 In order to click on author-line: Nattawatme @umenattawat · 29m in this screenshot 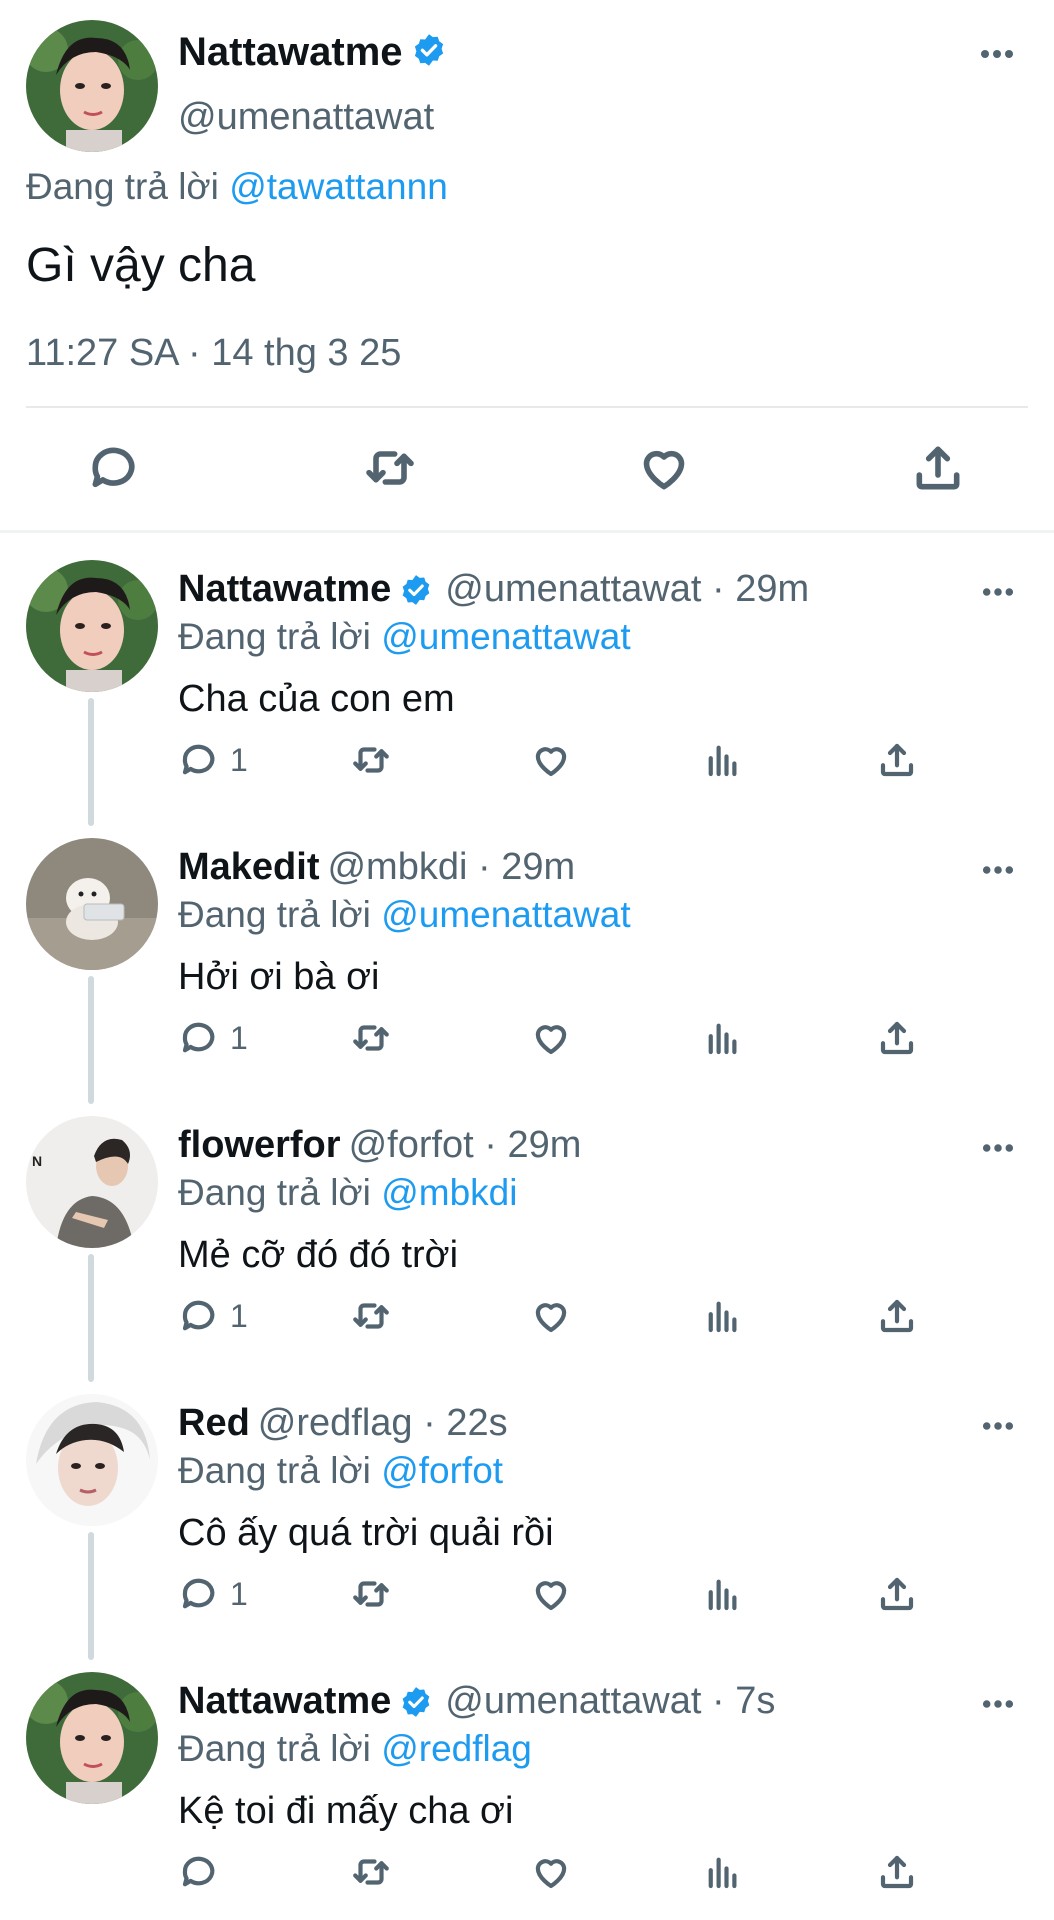, I will do `click(493, 589)`.